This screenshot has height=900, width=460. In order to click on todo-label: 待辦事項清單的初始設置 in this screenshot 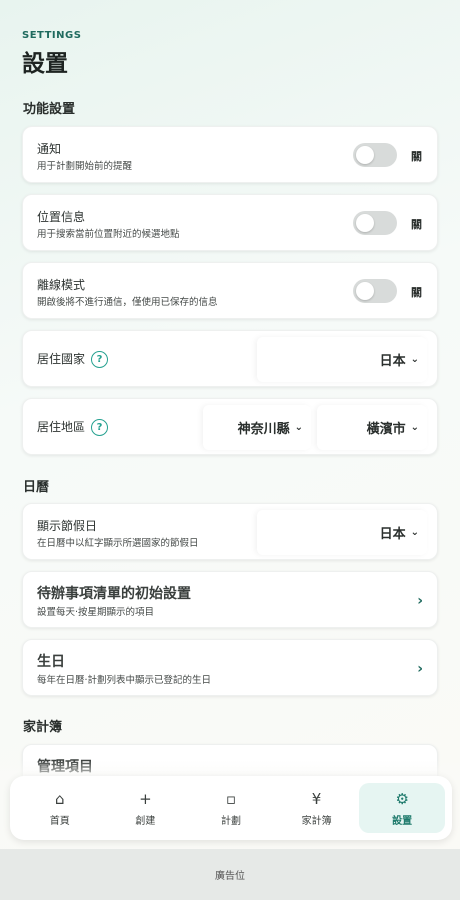, I will do `click(114, 594)`.